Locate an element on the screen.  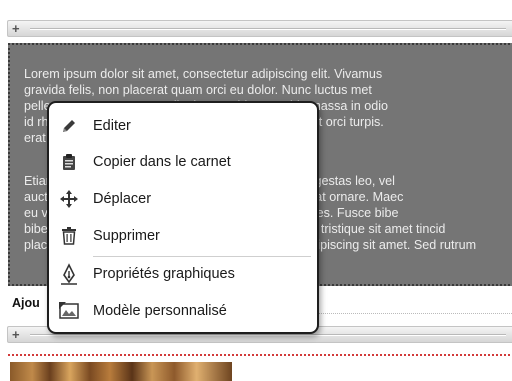
menu-item-proprietes-graphiques: Propriétés graphiques is located at coordinates (183, 274).